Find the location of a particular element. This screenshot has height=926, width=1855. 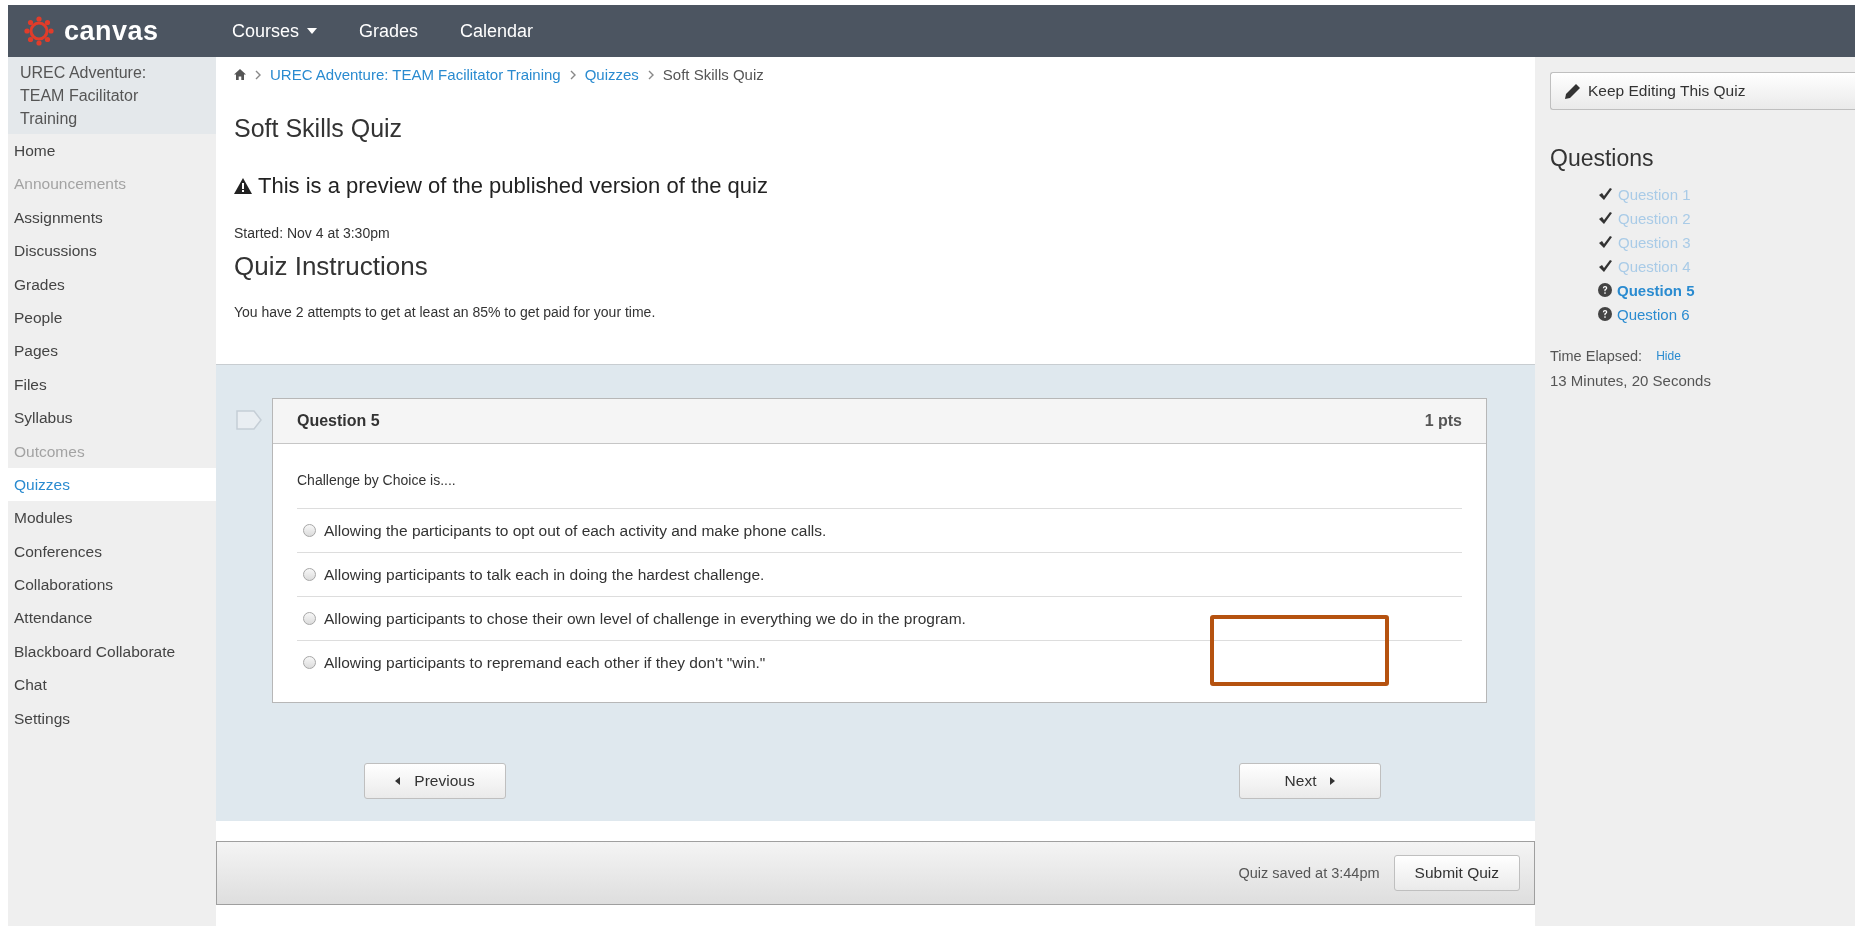

sidebar-item: Assignments is located at coordinates (112, 217).